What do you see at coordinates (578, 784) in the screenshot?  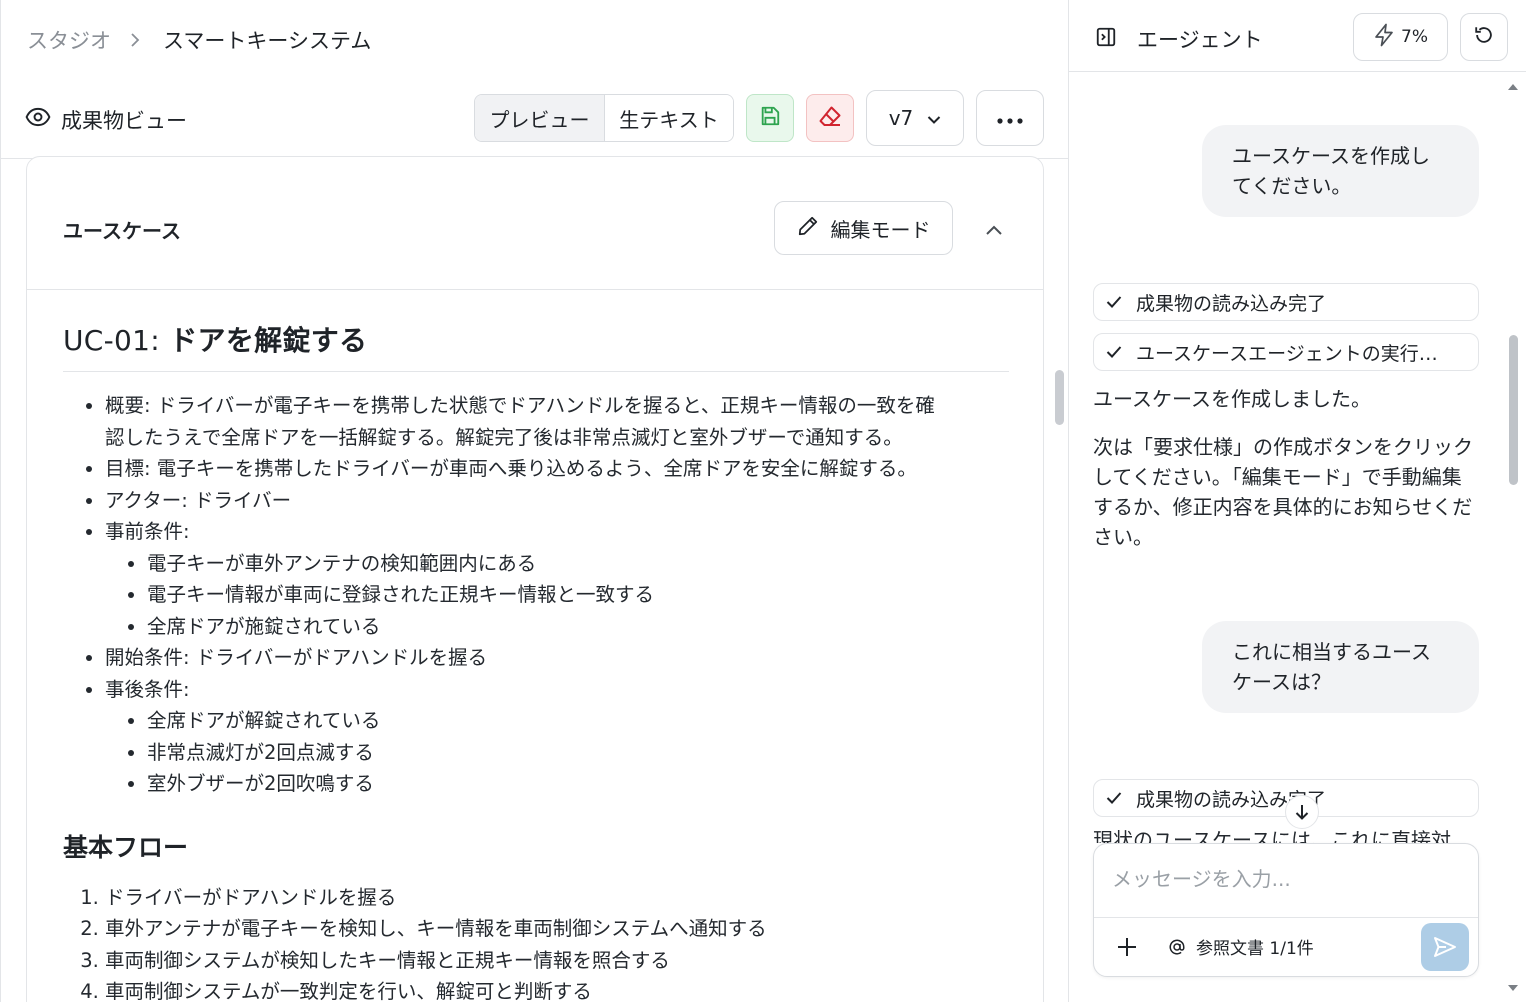 I see `list-item: 室外ブザーが2回吹鳴する` at bounding box center [578, 784].